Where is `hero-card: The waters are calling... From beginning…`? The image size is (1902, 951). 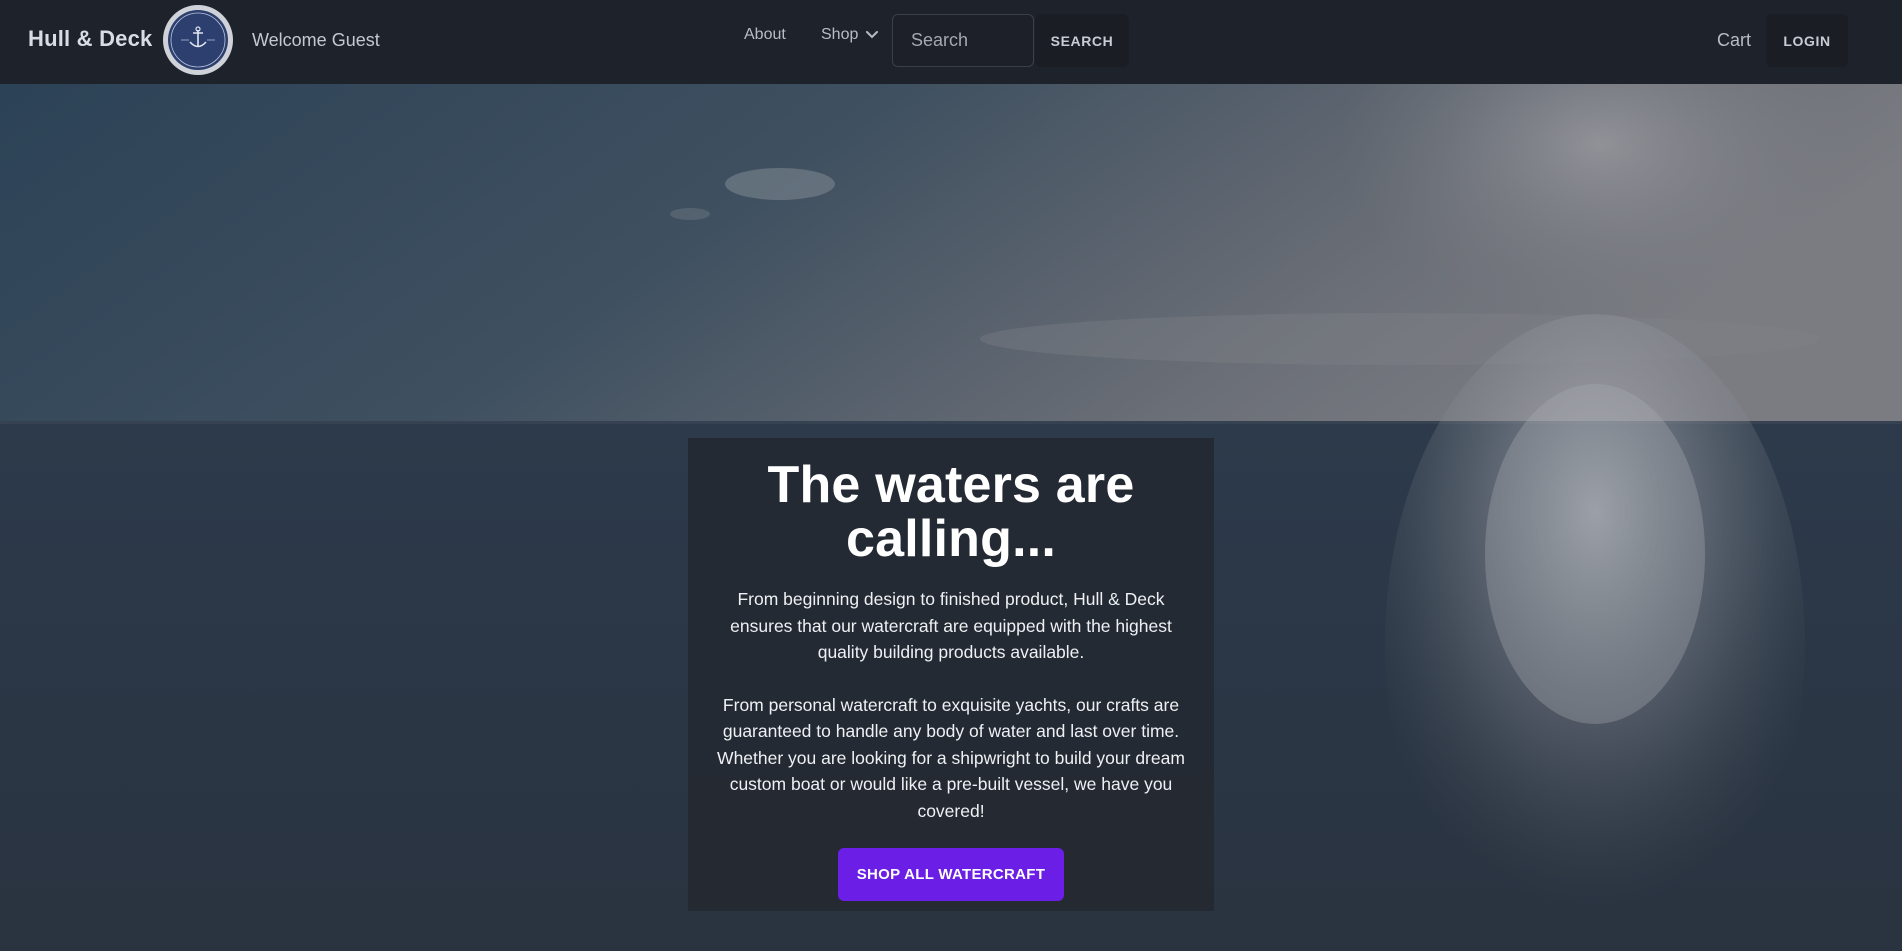 hero-card: The waters are calling... From beginning… is located at coordinates (951, 674).